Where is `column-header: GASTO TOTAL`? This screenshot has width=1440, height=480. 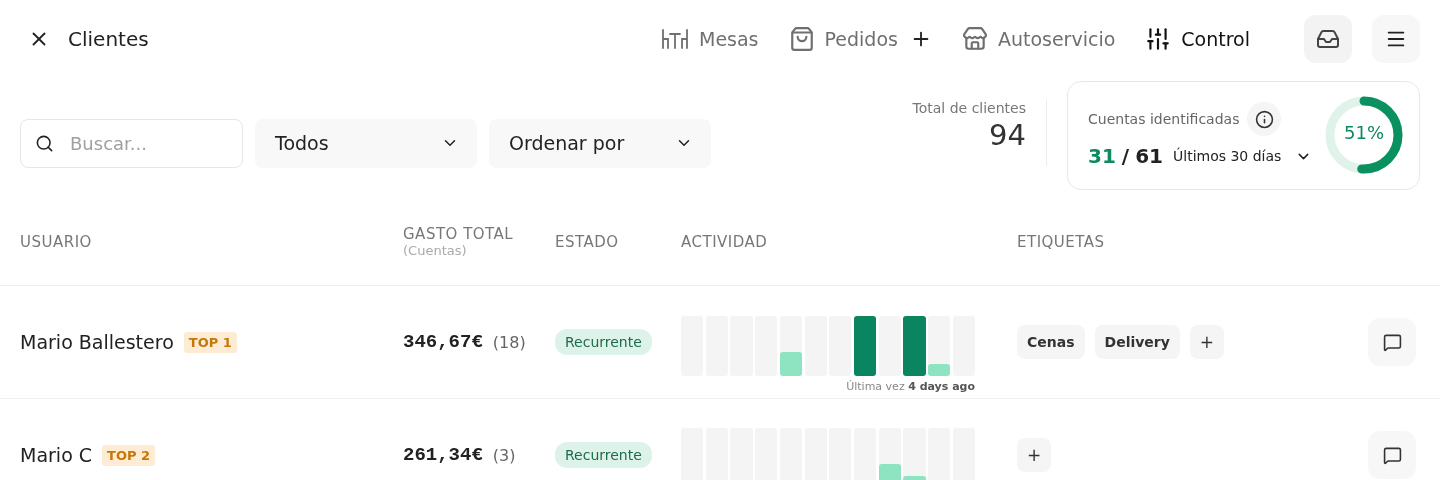 column-header: GASTO TOTAL is located at coordinates (459, 234).